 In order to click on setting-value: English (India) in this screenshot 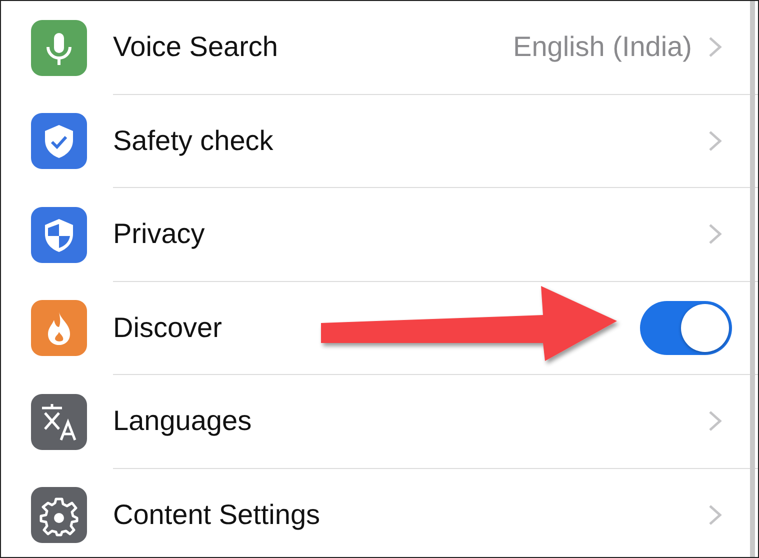, I will do `click(602, 47)`.